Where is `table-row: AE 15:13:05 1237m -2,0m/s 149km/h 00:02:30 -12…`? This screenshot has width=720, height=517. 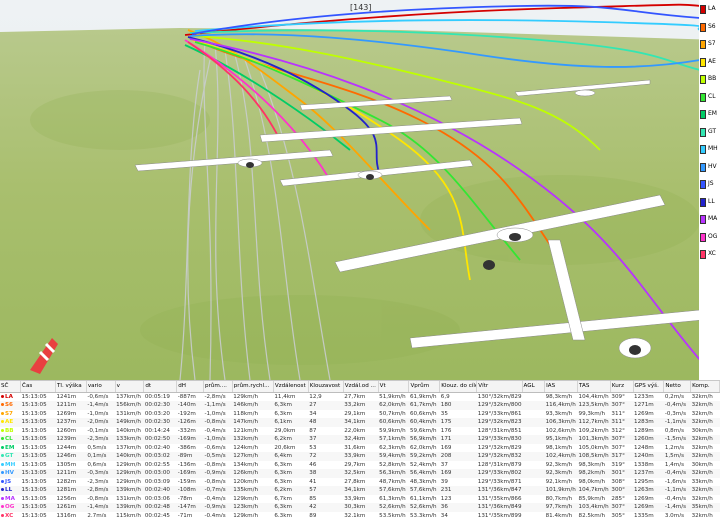 table-row: AE 15:13:05 1237m -2,0m/s 149km/h 00:02:30 -12… is located at coordinates (360, 422).